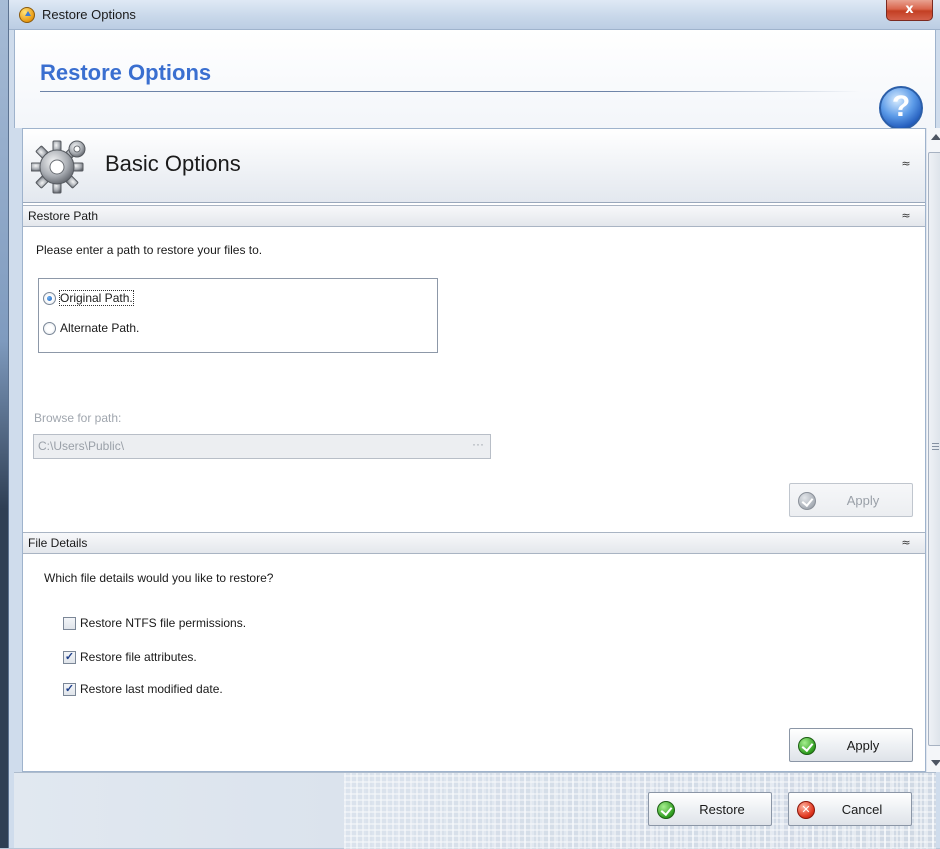  What do you see at coordinates (863, 745) in the screenshot?
I see `file-details-apply-label: Apply` at bounding box center [863, 745].